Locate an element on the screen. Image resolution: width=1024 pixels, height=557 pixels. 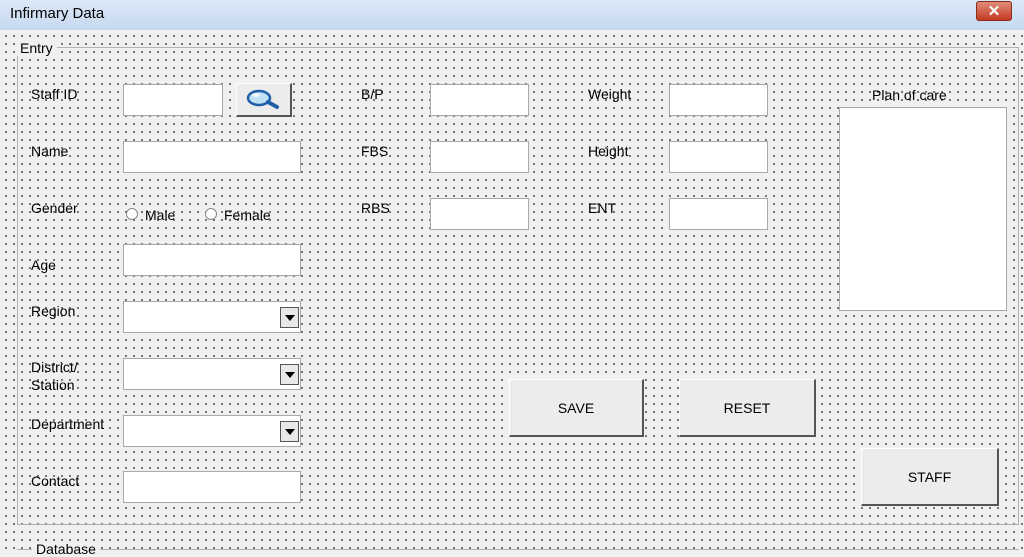
close-icon: ✕ is located at coordinates (994, 11).